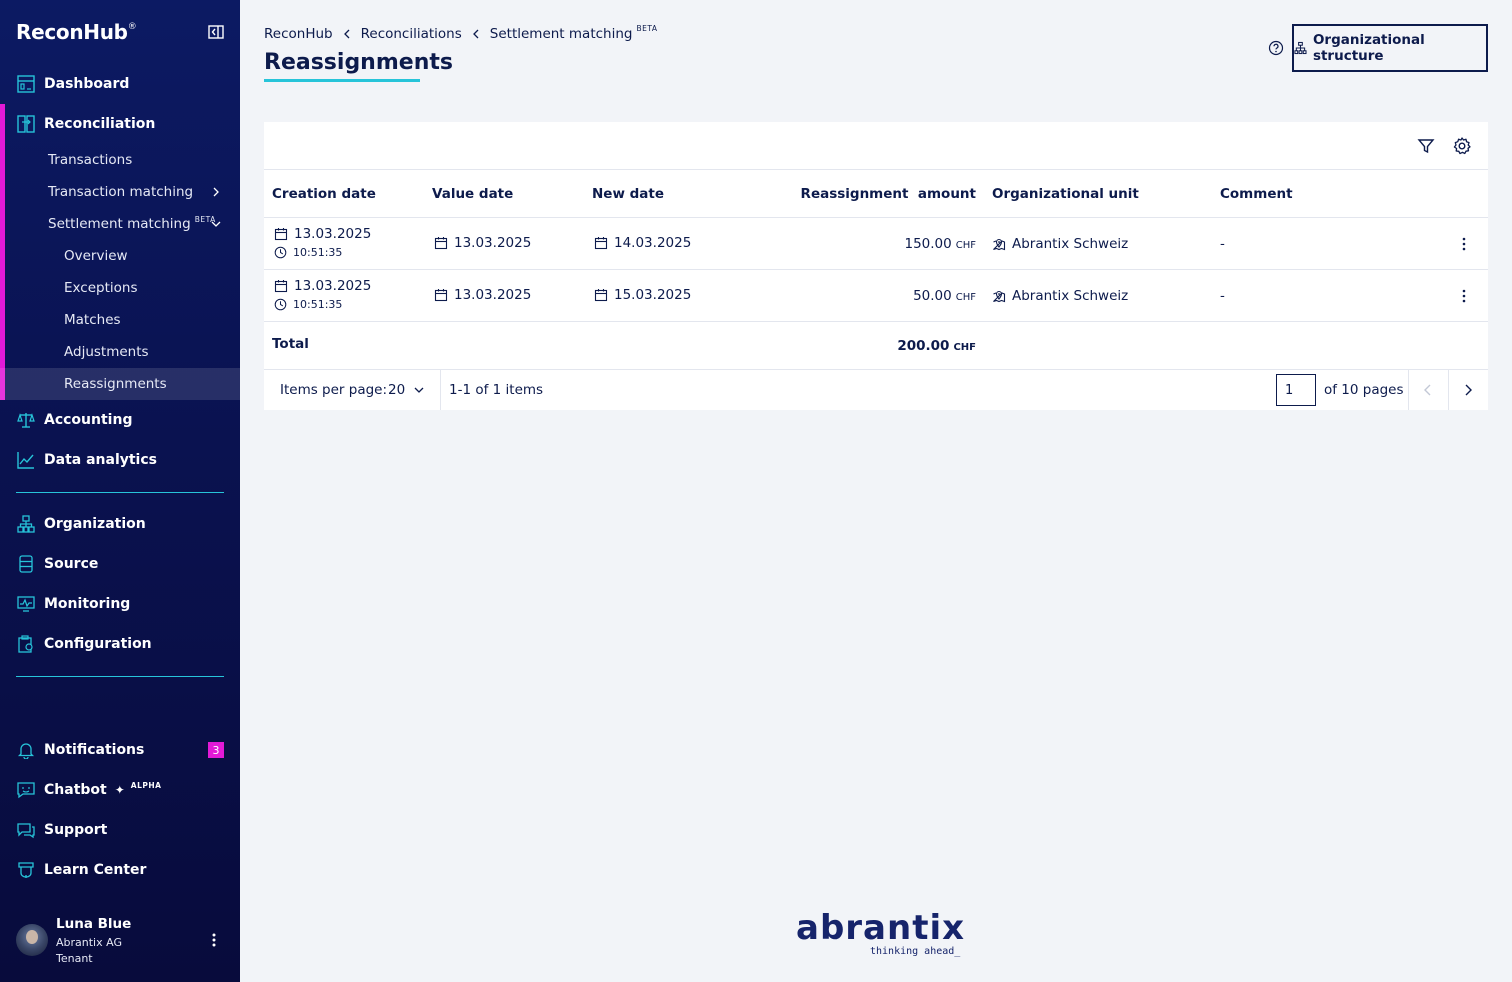 The width and height of the screenshot is (1512, 982). I want to click on learn-icon, so click(26, 870).